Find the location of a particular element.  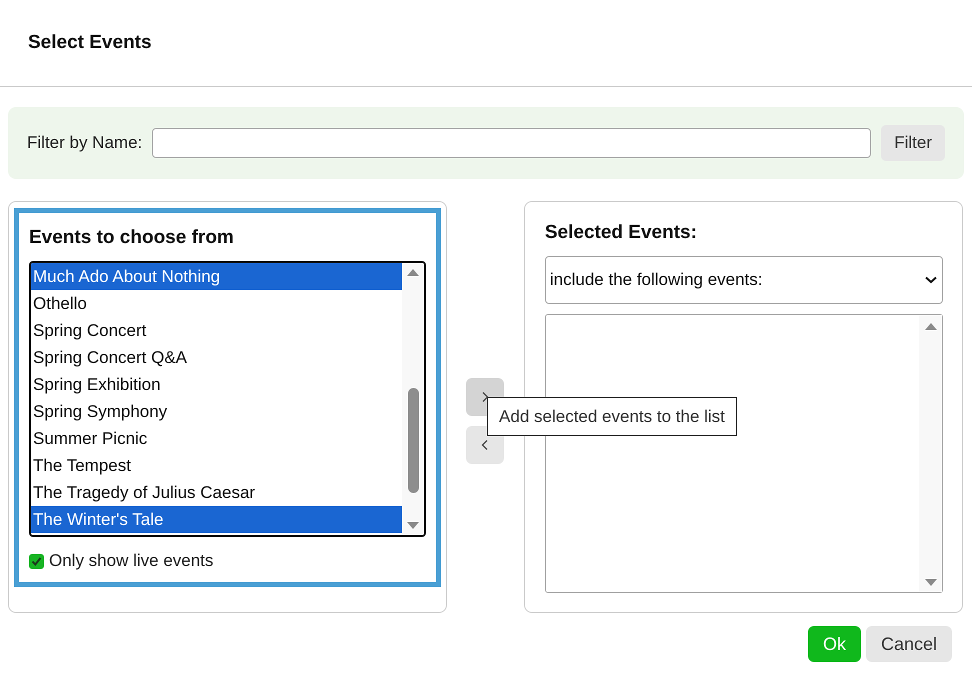

chevron-left-icon is located at coordinates (485, 445).